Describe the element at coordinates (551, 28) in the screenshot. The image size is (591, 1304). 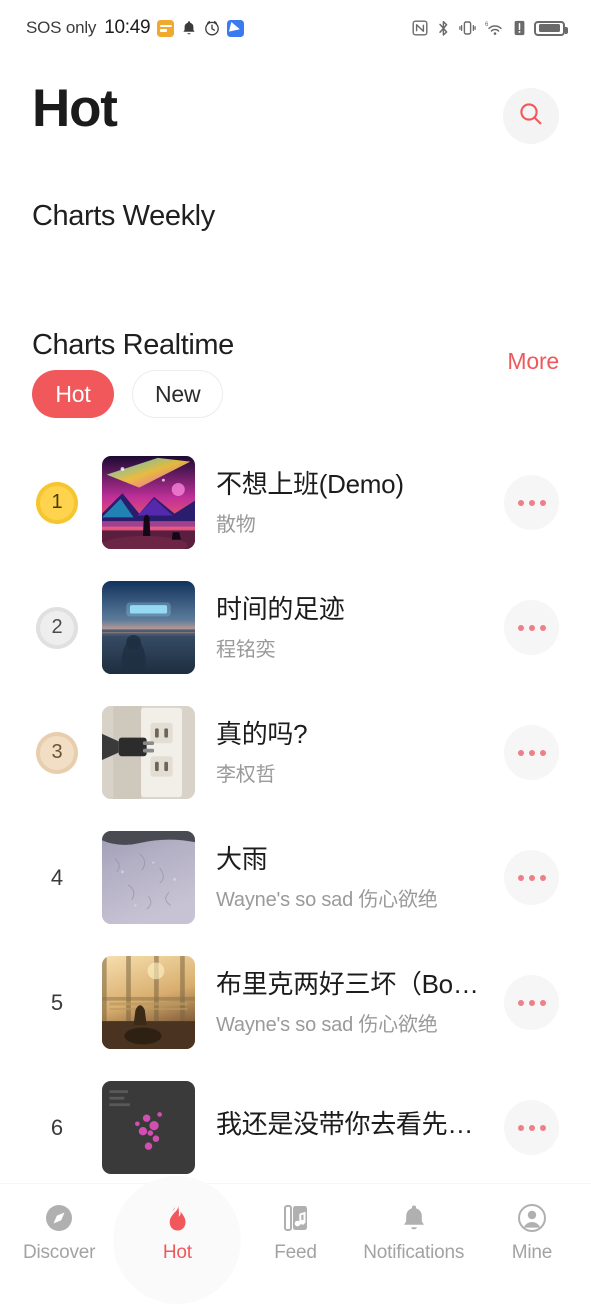
I see `battery-icon` at that location.